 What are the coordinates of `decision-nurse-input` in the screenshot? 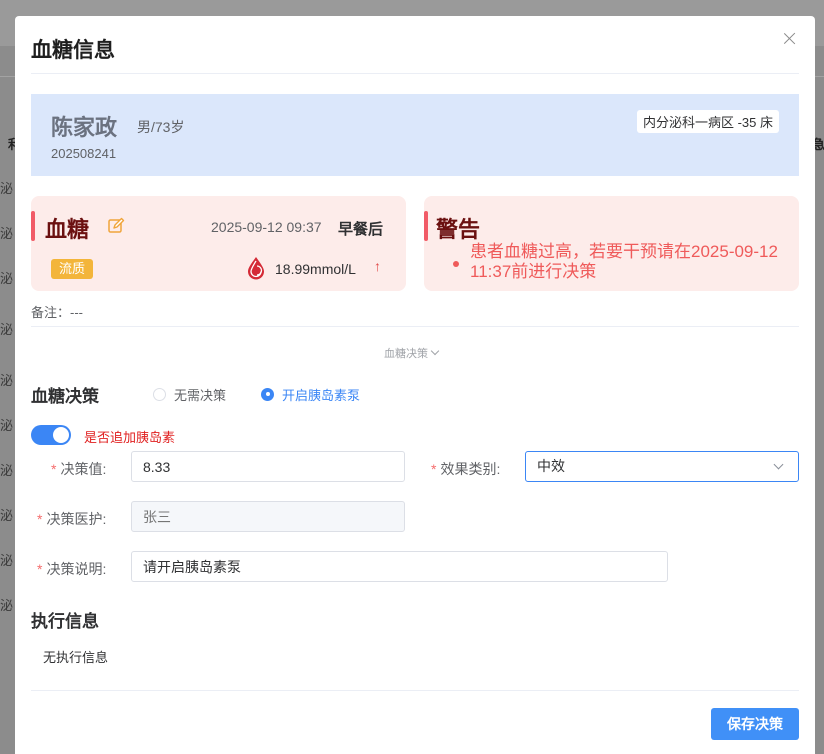 It's located at (268, 516).